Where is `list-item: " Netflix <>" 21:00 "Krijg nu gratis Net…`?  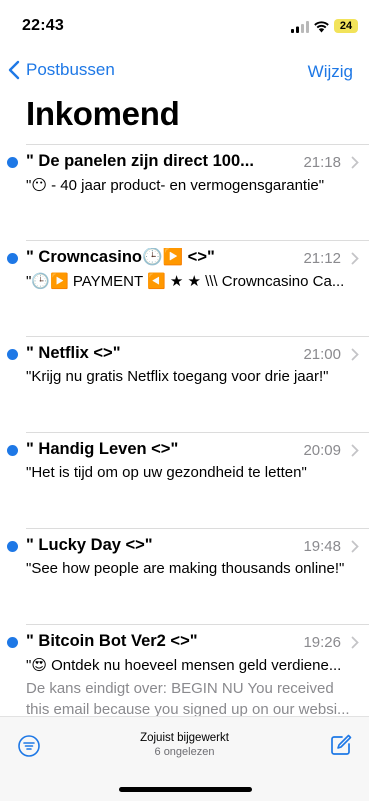
list-item: " Netflix <>" 21:00 "Krijg nu gratis Net… is located at coordinates (184, 384).